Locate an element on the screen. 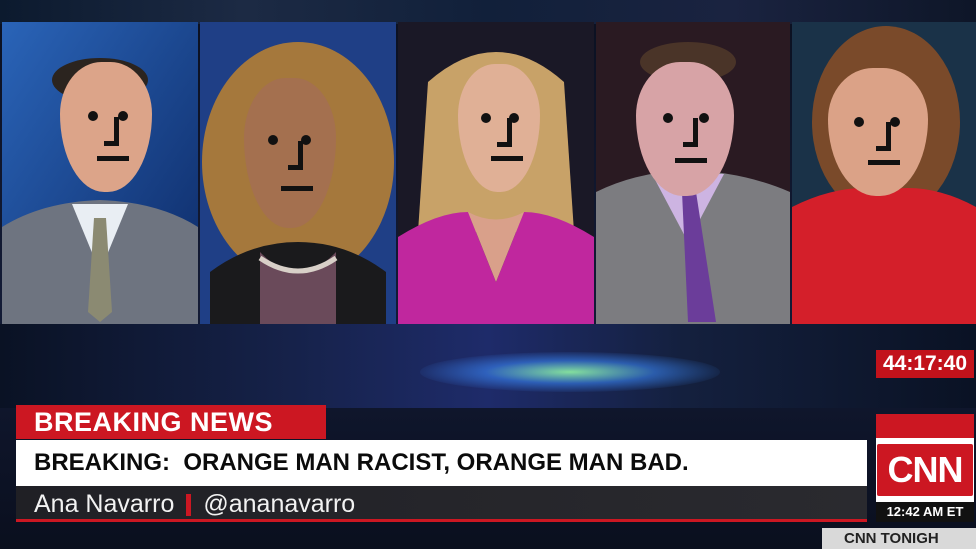 The height and width of the screenshot is (549, 976). studio-top-strip is located at coordinates (488, 12).